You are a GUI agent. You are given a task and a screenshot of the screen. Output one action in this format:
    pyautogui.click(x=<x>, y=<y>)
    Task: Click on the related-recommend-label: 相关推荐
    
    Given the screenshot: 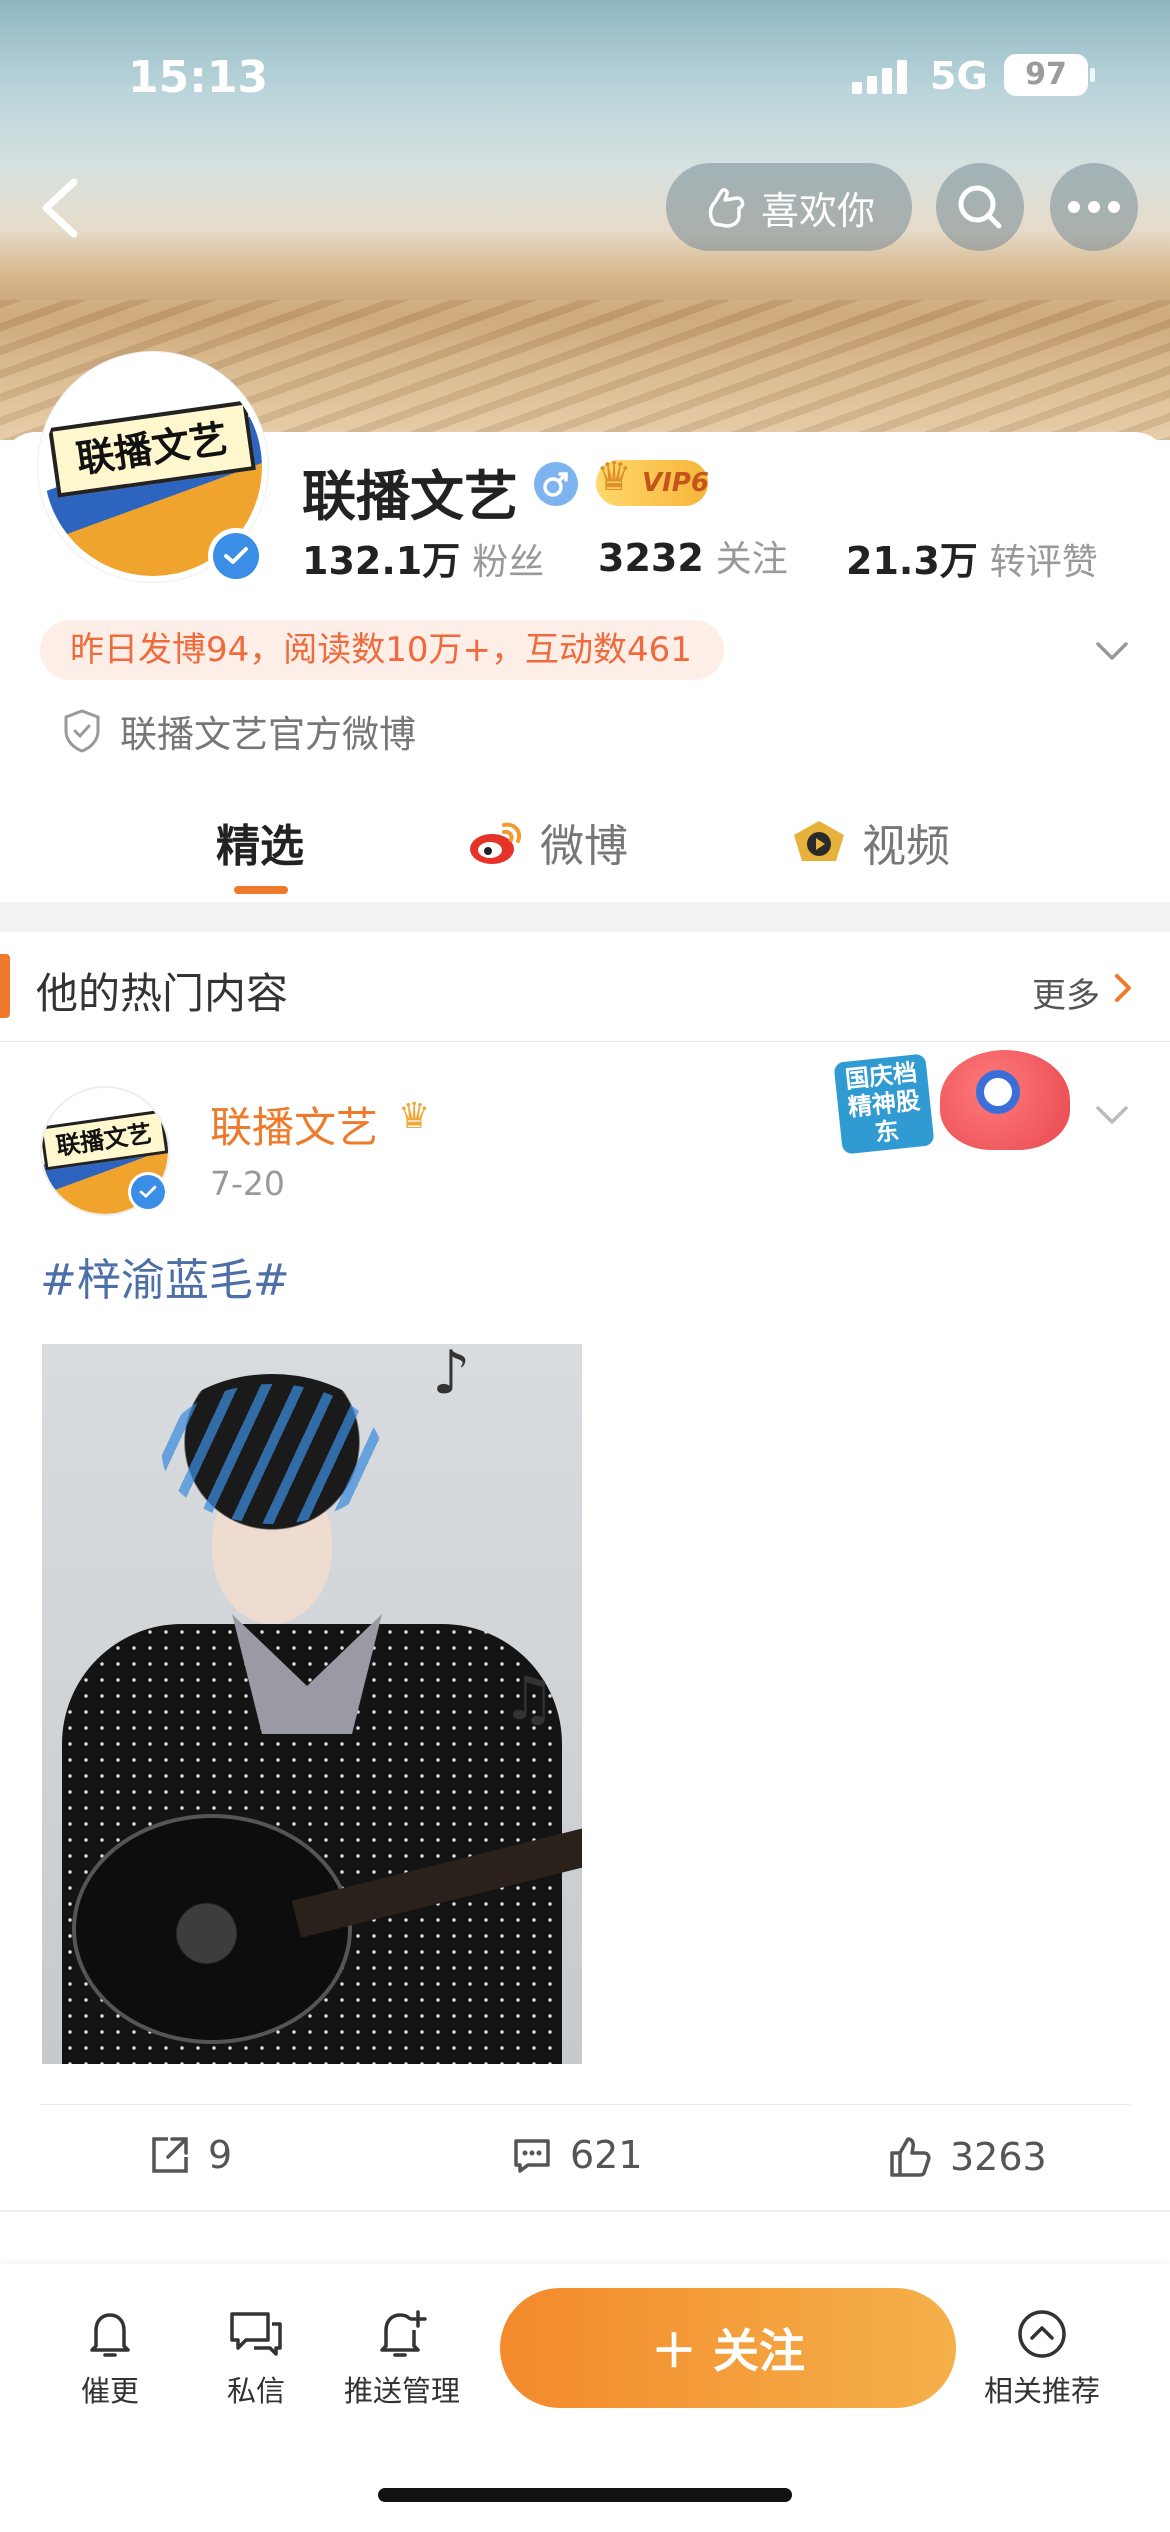 What is the action you would take?
    pyautogui.click(x=1041, y=2391)
    